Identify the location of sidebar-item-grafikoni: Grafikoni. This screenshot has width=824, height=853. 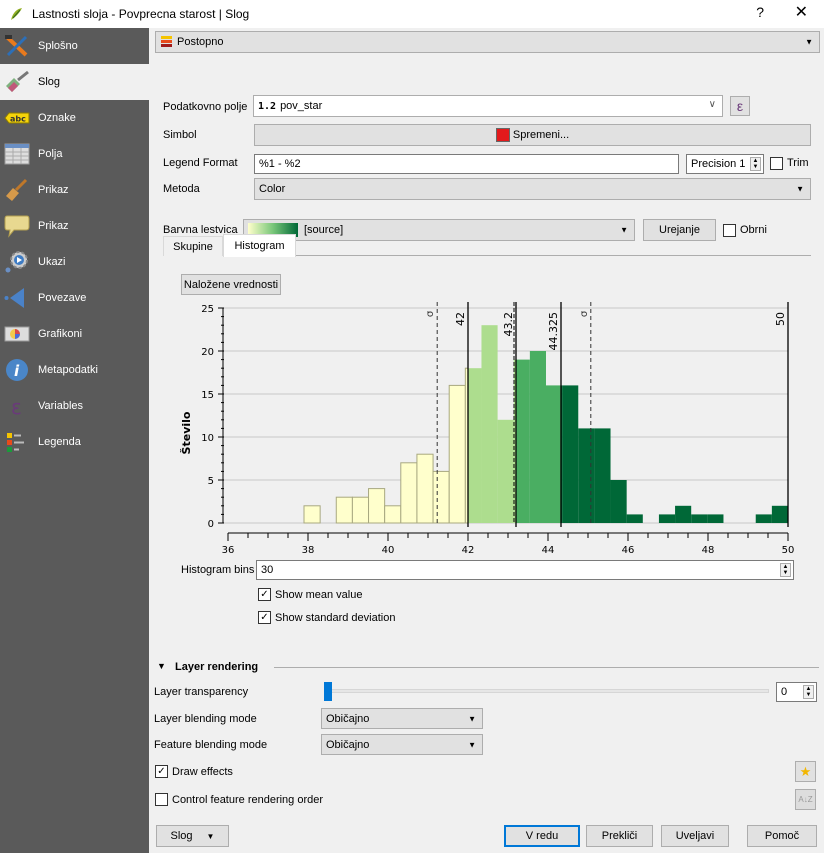
(74, 334).